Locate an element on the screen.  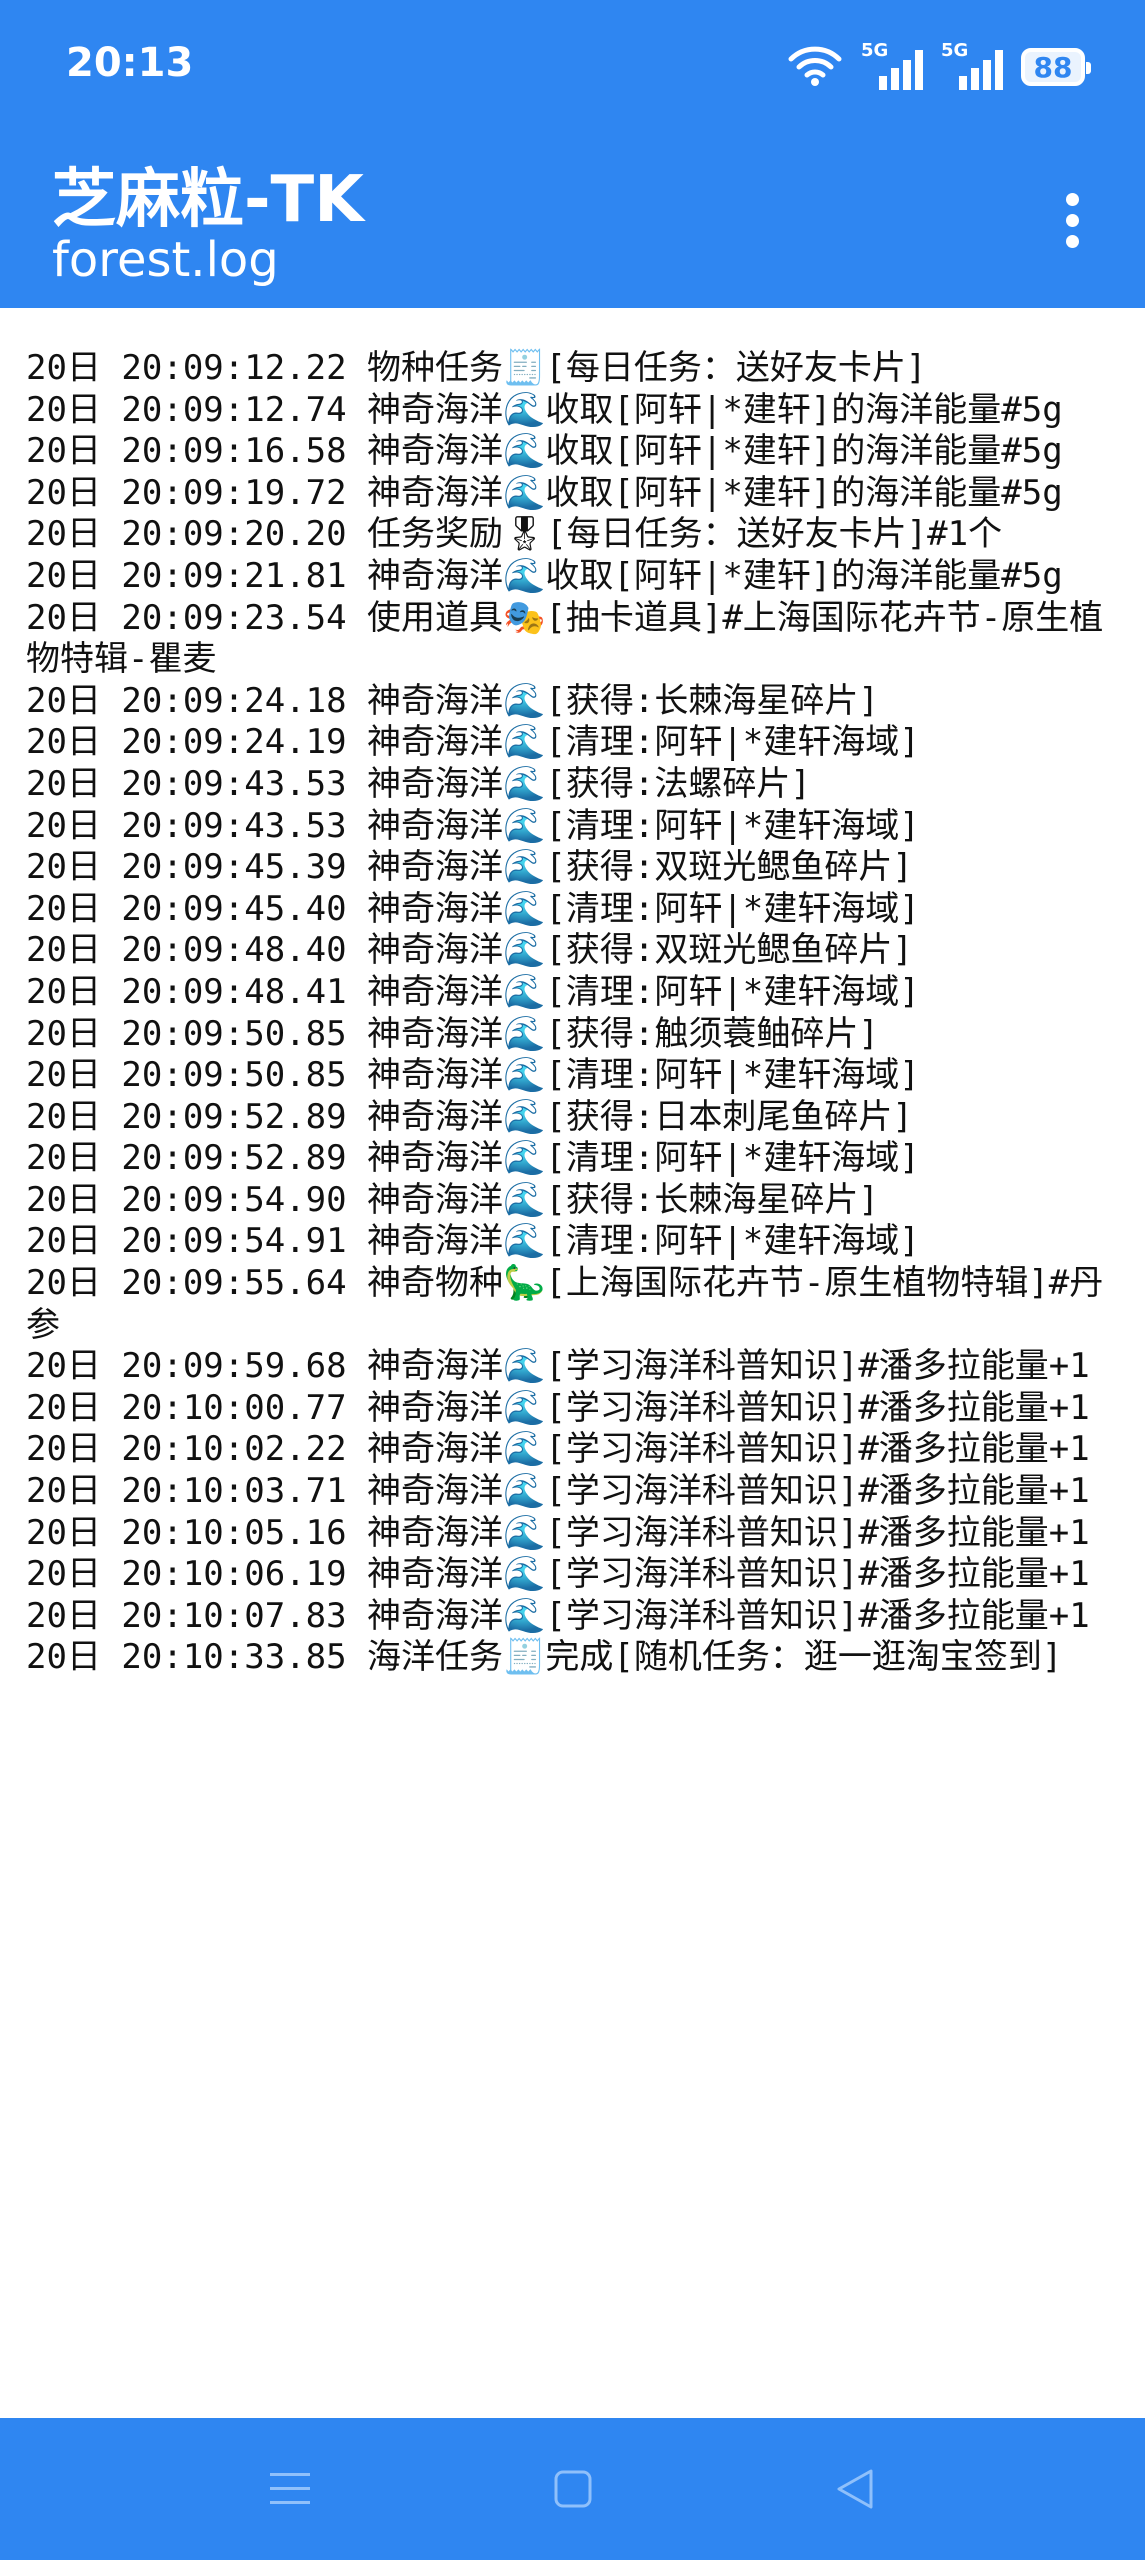
log-line: 20日 20:09:50.85 神奇海洋🌊[获得:触须蓑鲉碎片] is located at coordinates (452, 1033).